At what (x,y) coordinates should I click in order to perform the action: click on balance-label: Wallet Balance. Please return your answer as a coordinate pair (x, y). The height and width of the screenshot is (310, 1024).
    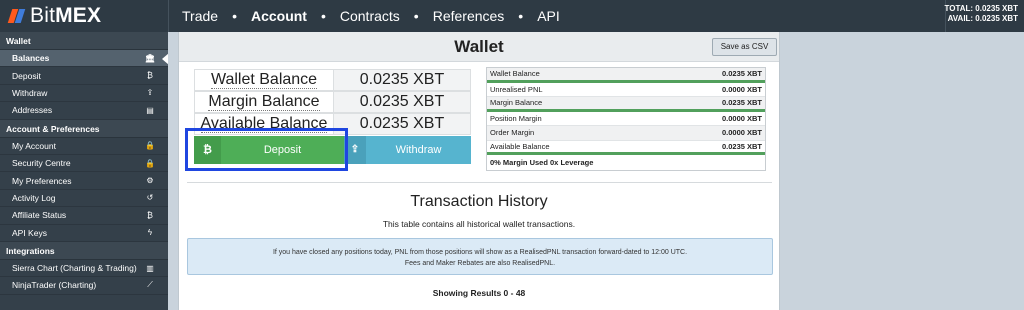
    Looking at the image, I should click on (264, 80).